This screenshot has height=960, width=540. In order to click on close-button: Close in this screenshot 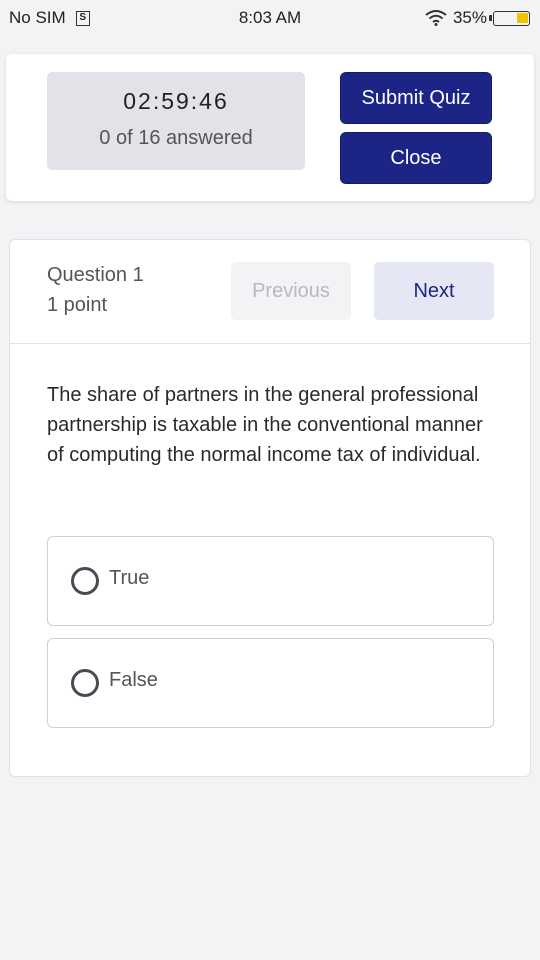, I will do `click(416, 158)`.